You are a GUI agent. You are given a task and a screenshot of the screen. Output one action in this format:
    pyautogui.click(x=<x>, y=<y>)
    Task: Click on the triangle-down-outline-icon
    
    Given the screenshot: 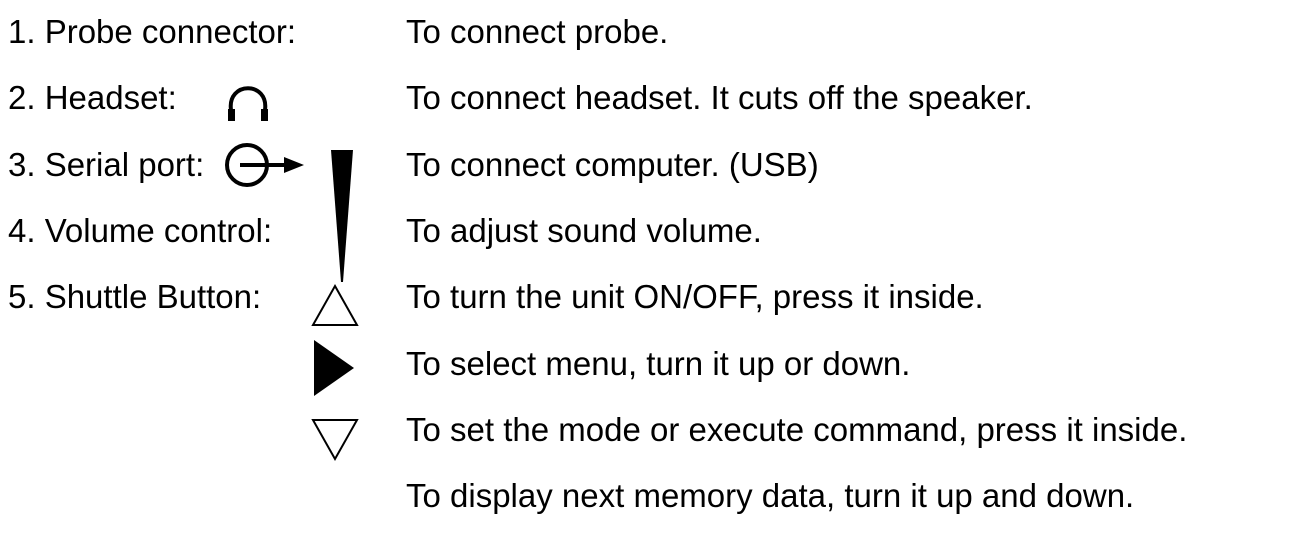 What is the action you would take?
    pyautogui.click(x=335, y=440)
    